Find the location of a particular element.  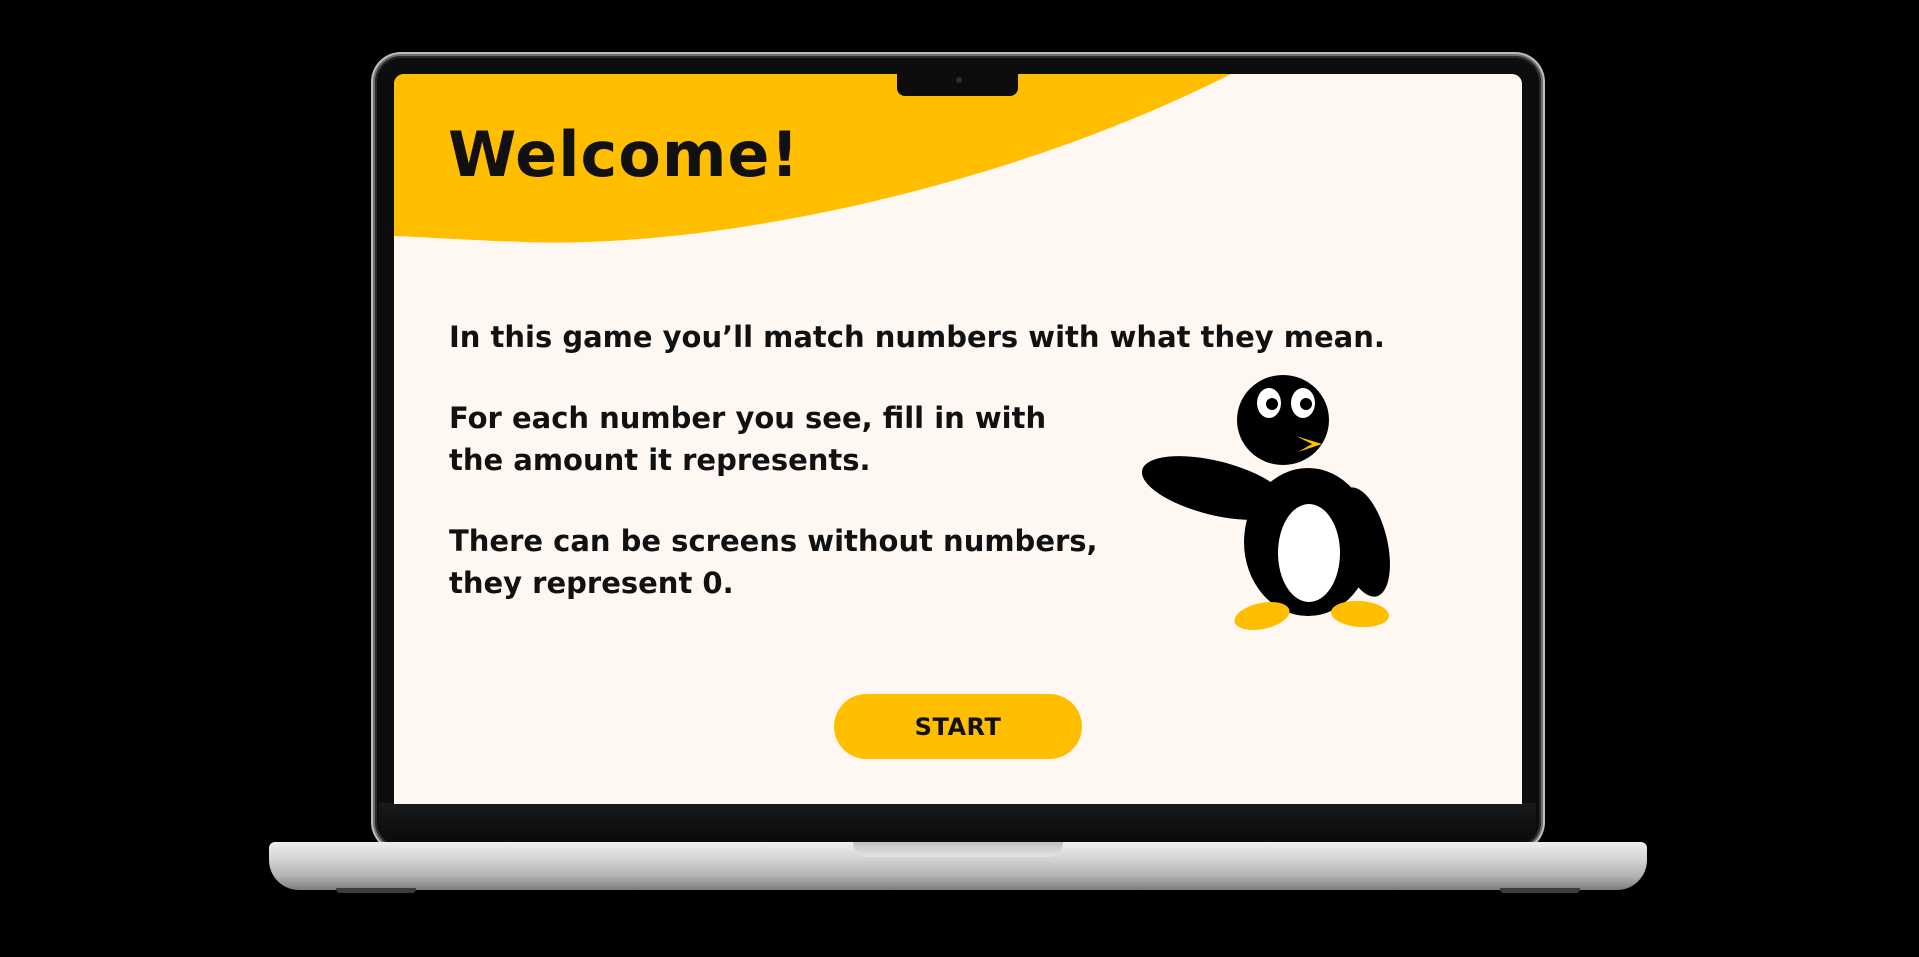

laptop-opening-notch is located at coordinates (958, 849).